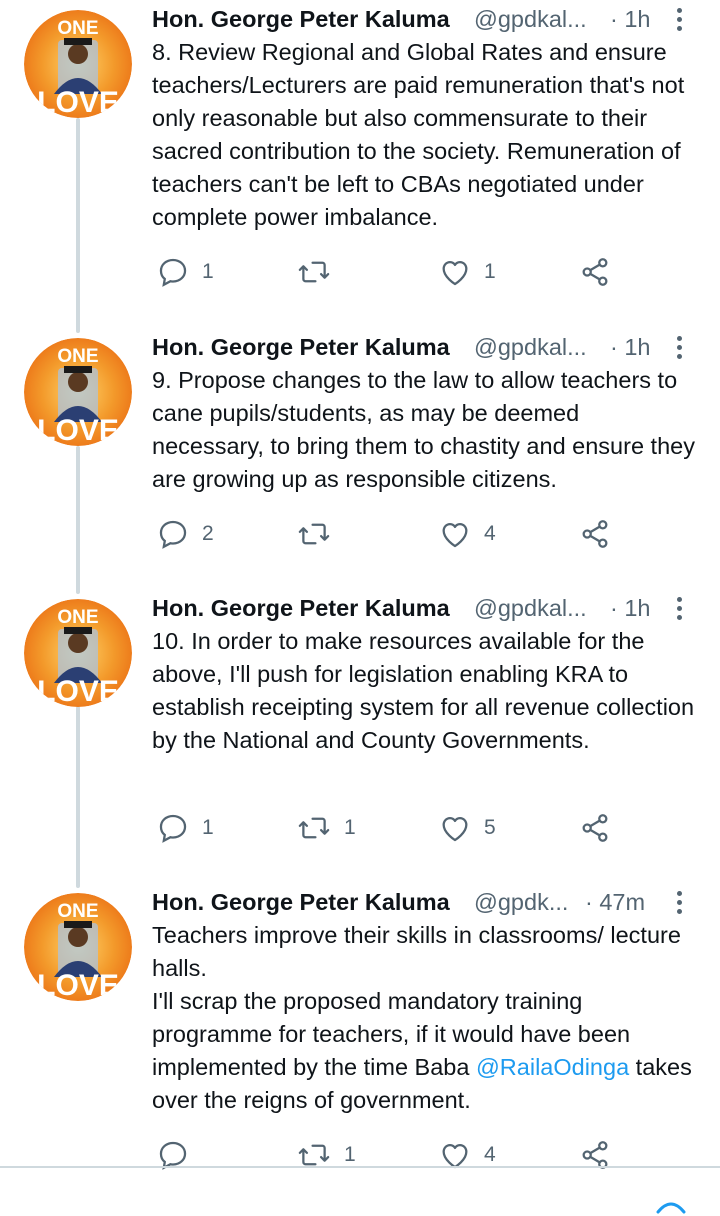 The image size is (720, 1216). I want to click on compose-icon, so click(671, 1206).